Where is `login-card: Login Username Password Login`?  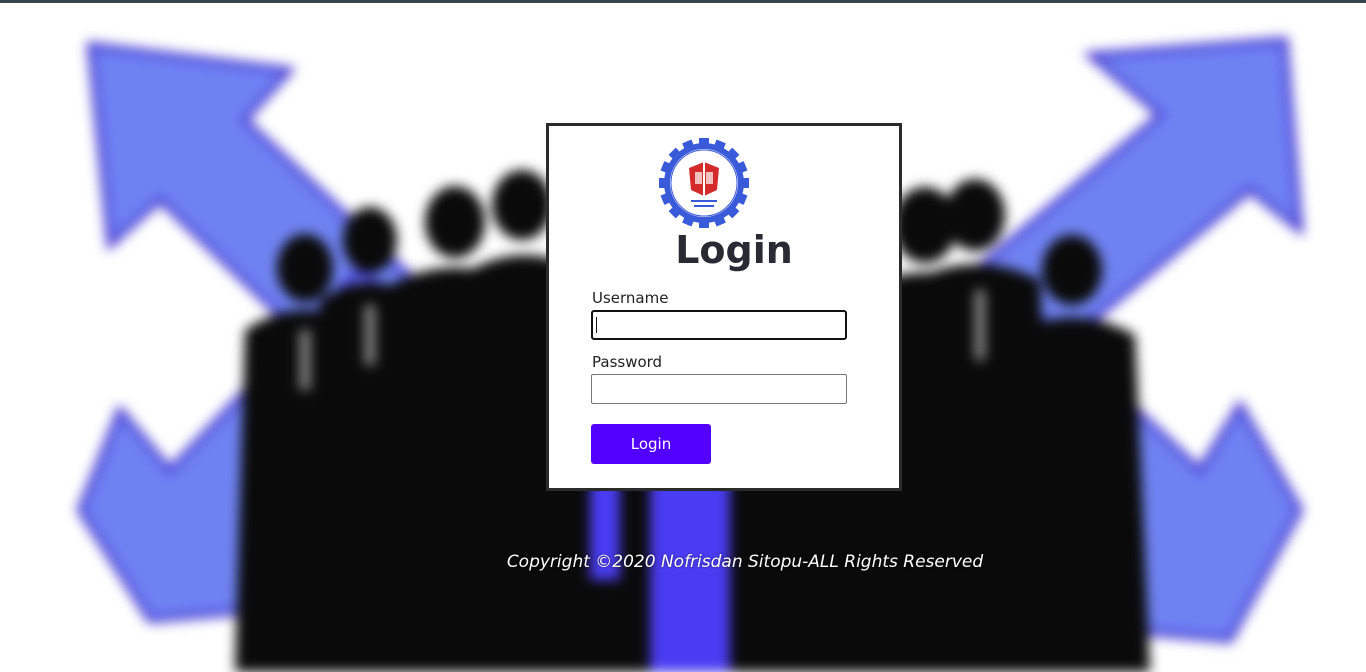 login-card: Login Username Password Login is located at coordinates (724, 307).